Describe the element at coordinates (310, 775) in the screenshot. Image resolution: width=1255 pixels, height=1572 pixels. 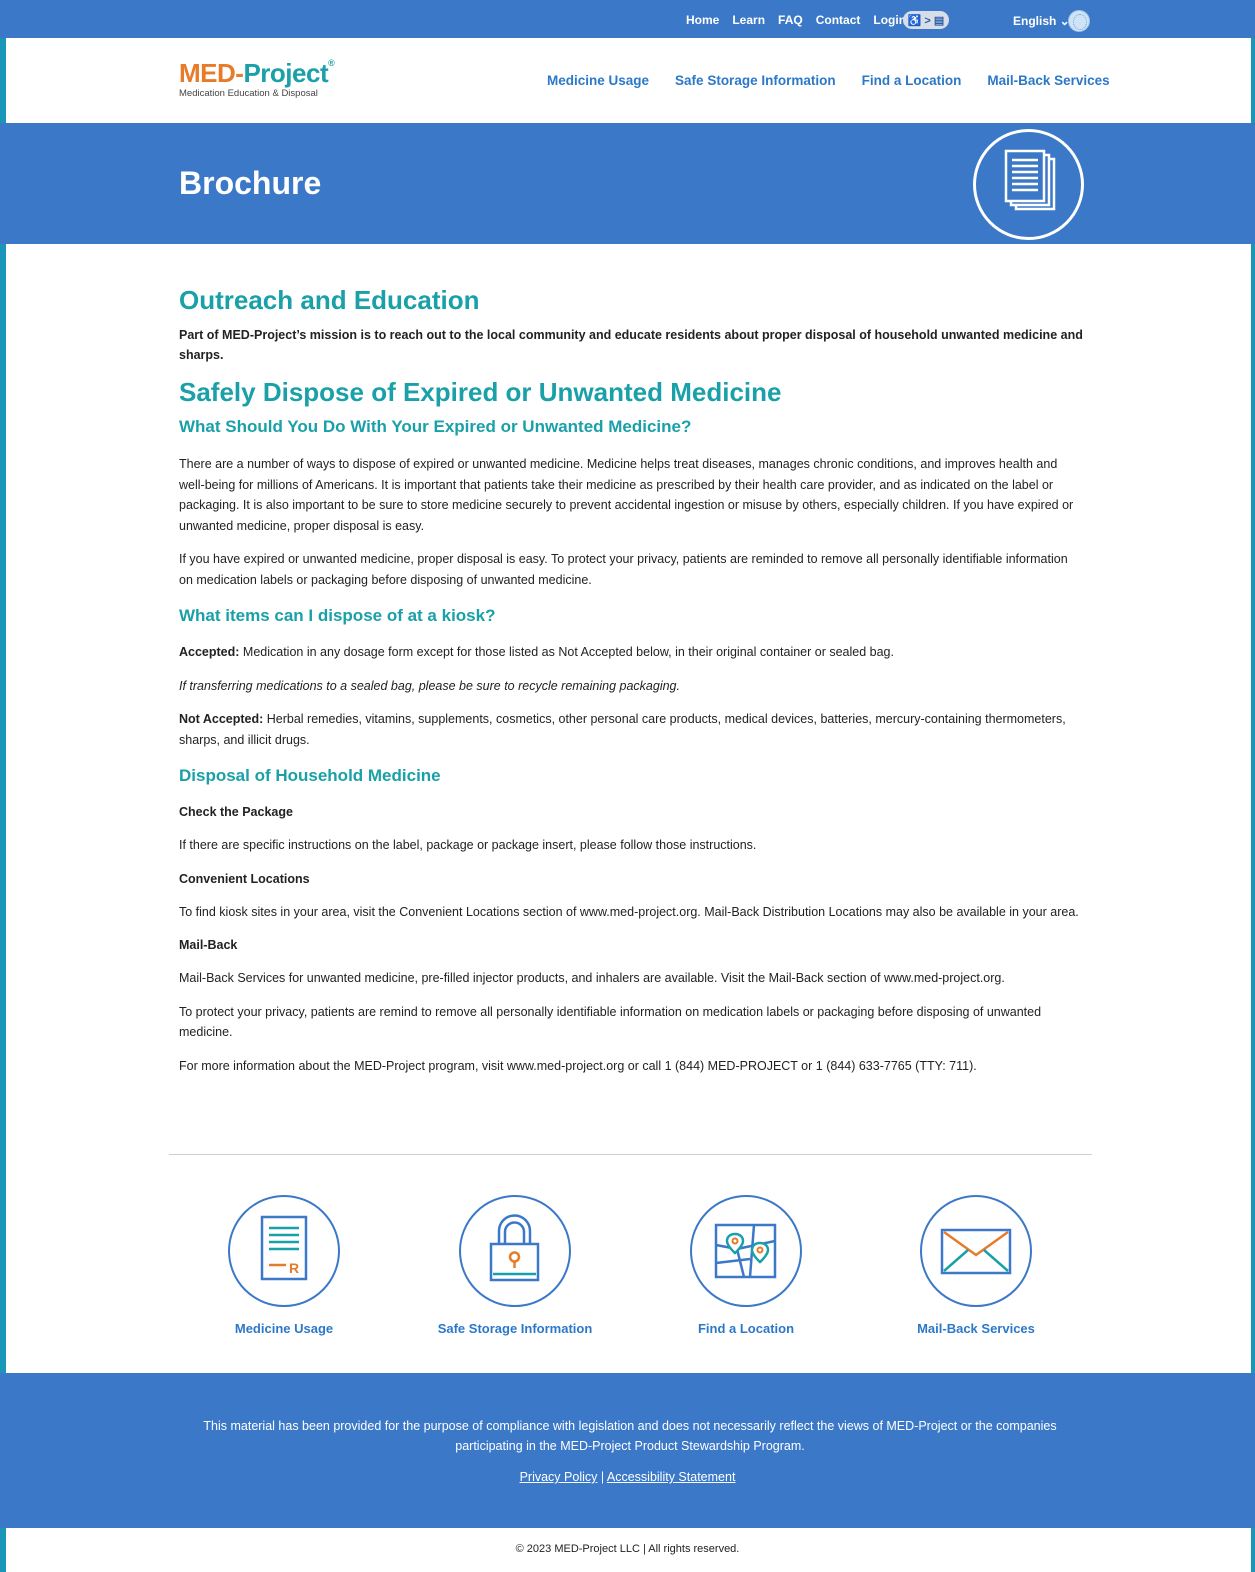
I see `household-heading: Disposal of Household Medicine` at that location.